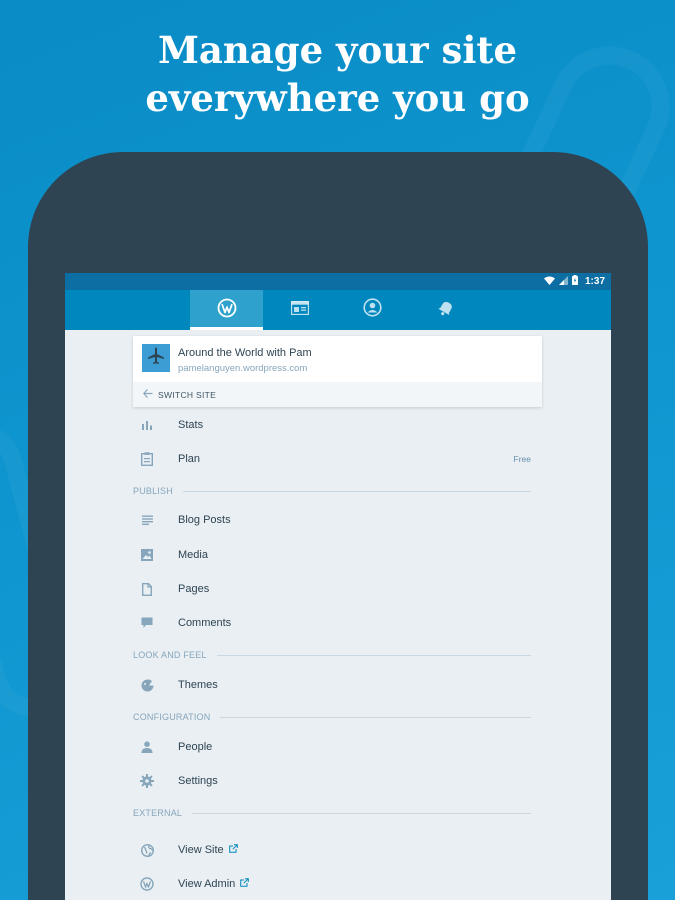 The image size is (675, 900). What do you see at coordinates (147, 555) in the screenshot?
I see `image-icon` at bounding box center [147, 555].